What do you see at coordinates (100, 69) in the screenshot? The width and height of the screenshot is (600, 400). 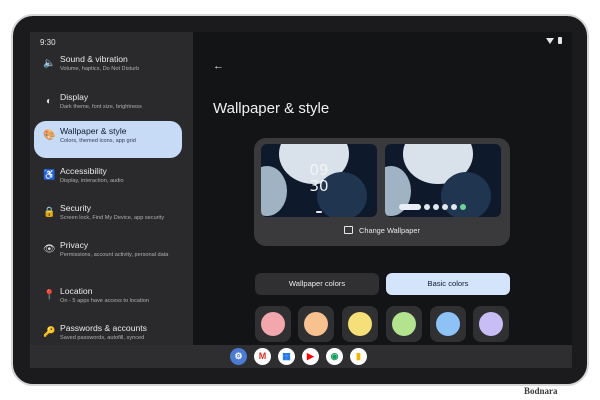 I see `sidebar-item-subtitle: Volume, haptics, Do Not Disturb` at bounding box center [100, 69].